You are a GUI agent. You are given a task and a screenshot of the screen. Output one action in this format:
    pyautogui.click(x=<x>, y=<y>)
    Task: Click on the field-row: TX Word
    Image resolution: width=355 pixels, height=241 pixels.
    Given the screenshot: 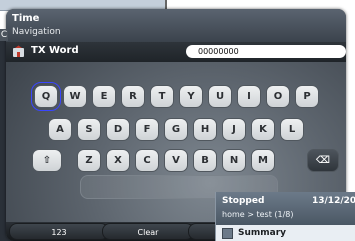 What is the action you would take?
    pyautogui.click(x=176, y=52)
    